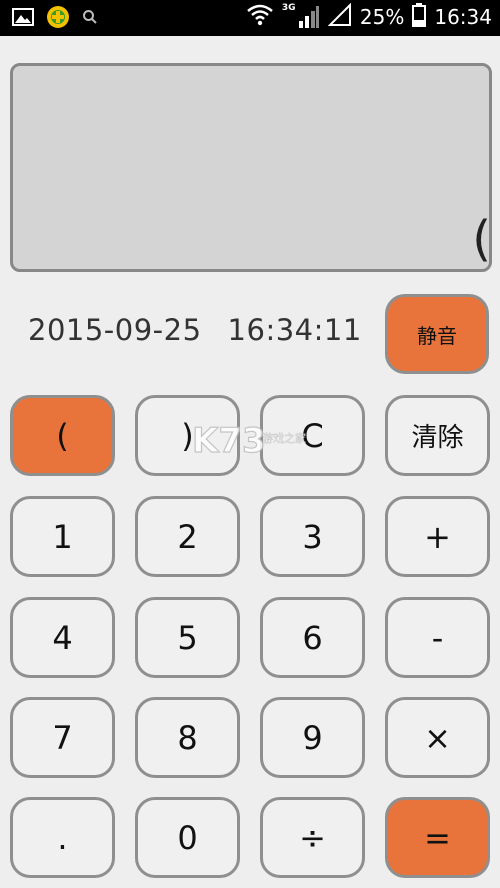 The height and width of the screenshot is (888, 500). I want to click on search-icon, so click(90, 19).